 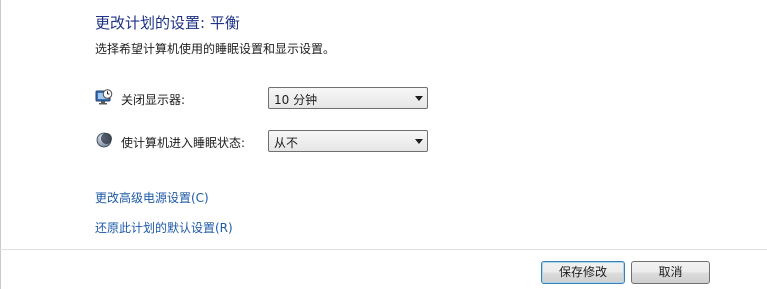 What do you see at coordinates (104, 140) in the screenshot?
I see `moon-sleep-icon` at bounding box center [104, 140].